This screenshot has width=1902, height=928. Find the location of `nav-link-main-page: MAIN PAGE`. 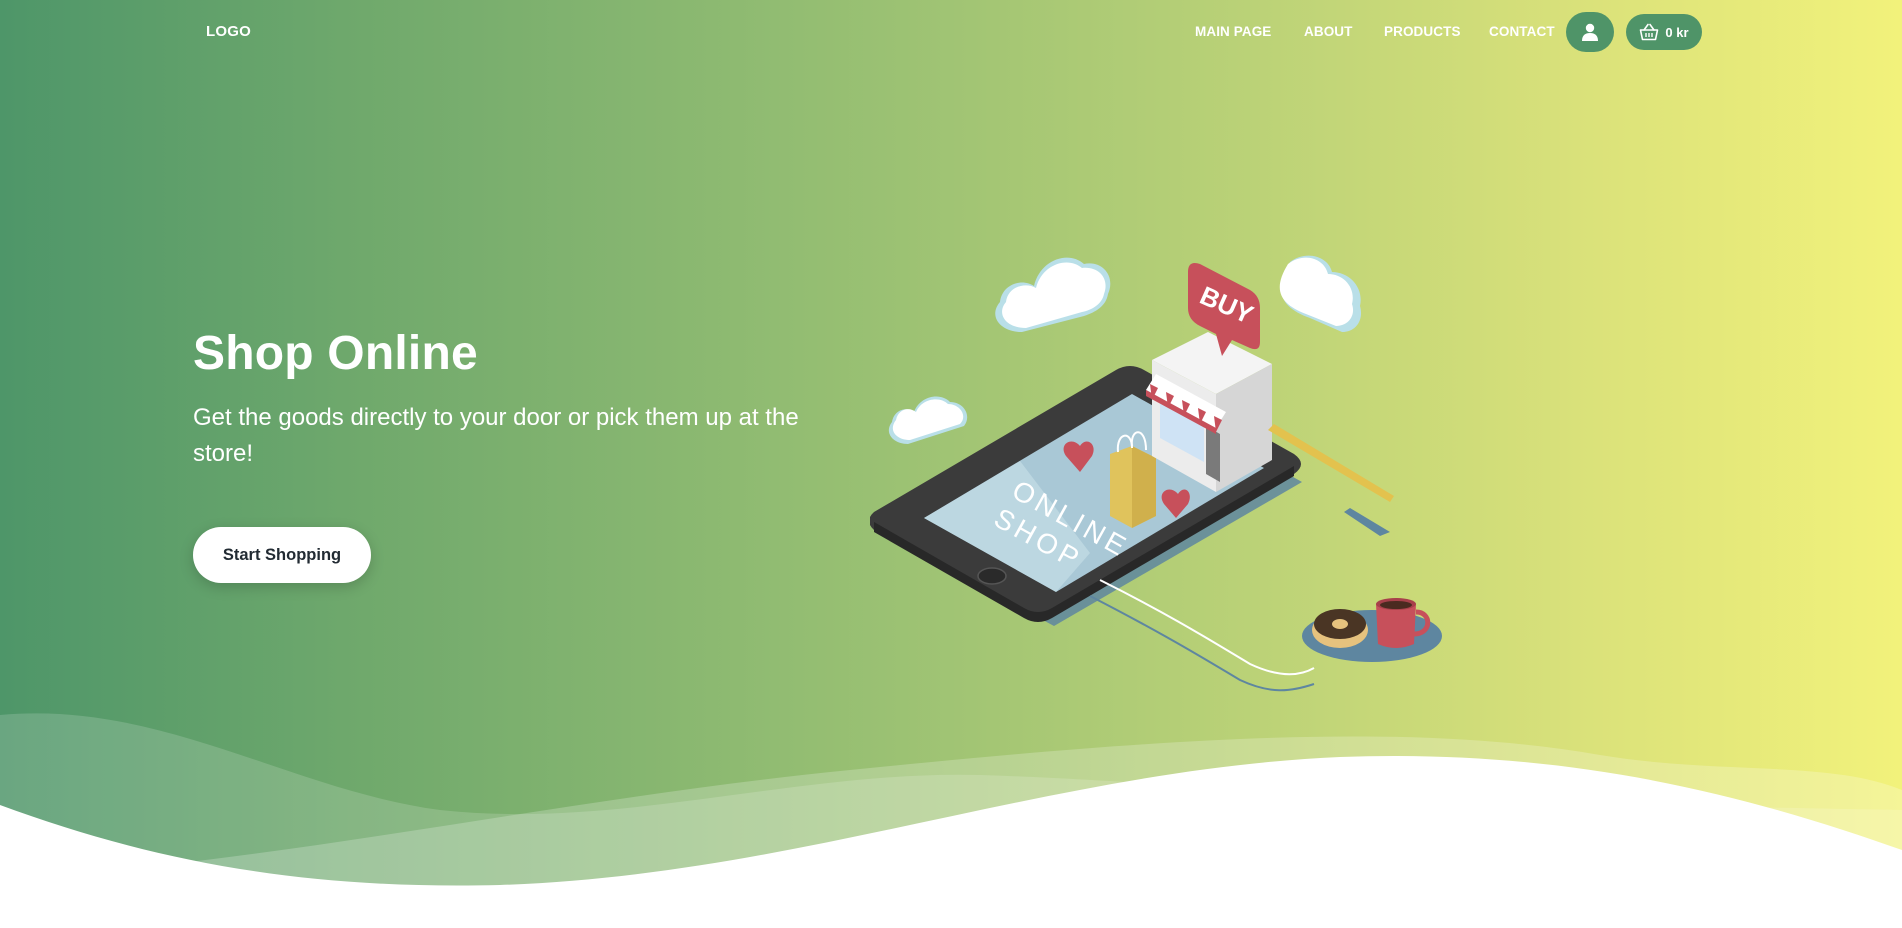

nav-link-main-page: MAIN PAGE is located at coordinates (1233, 31).